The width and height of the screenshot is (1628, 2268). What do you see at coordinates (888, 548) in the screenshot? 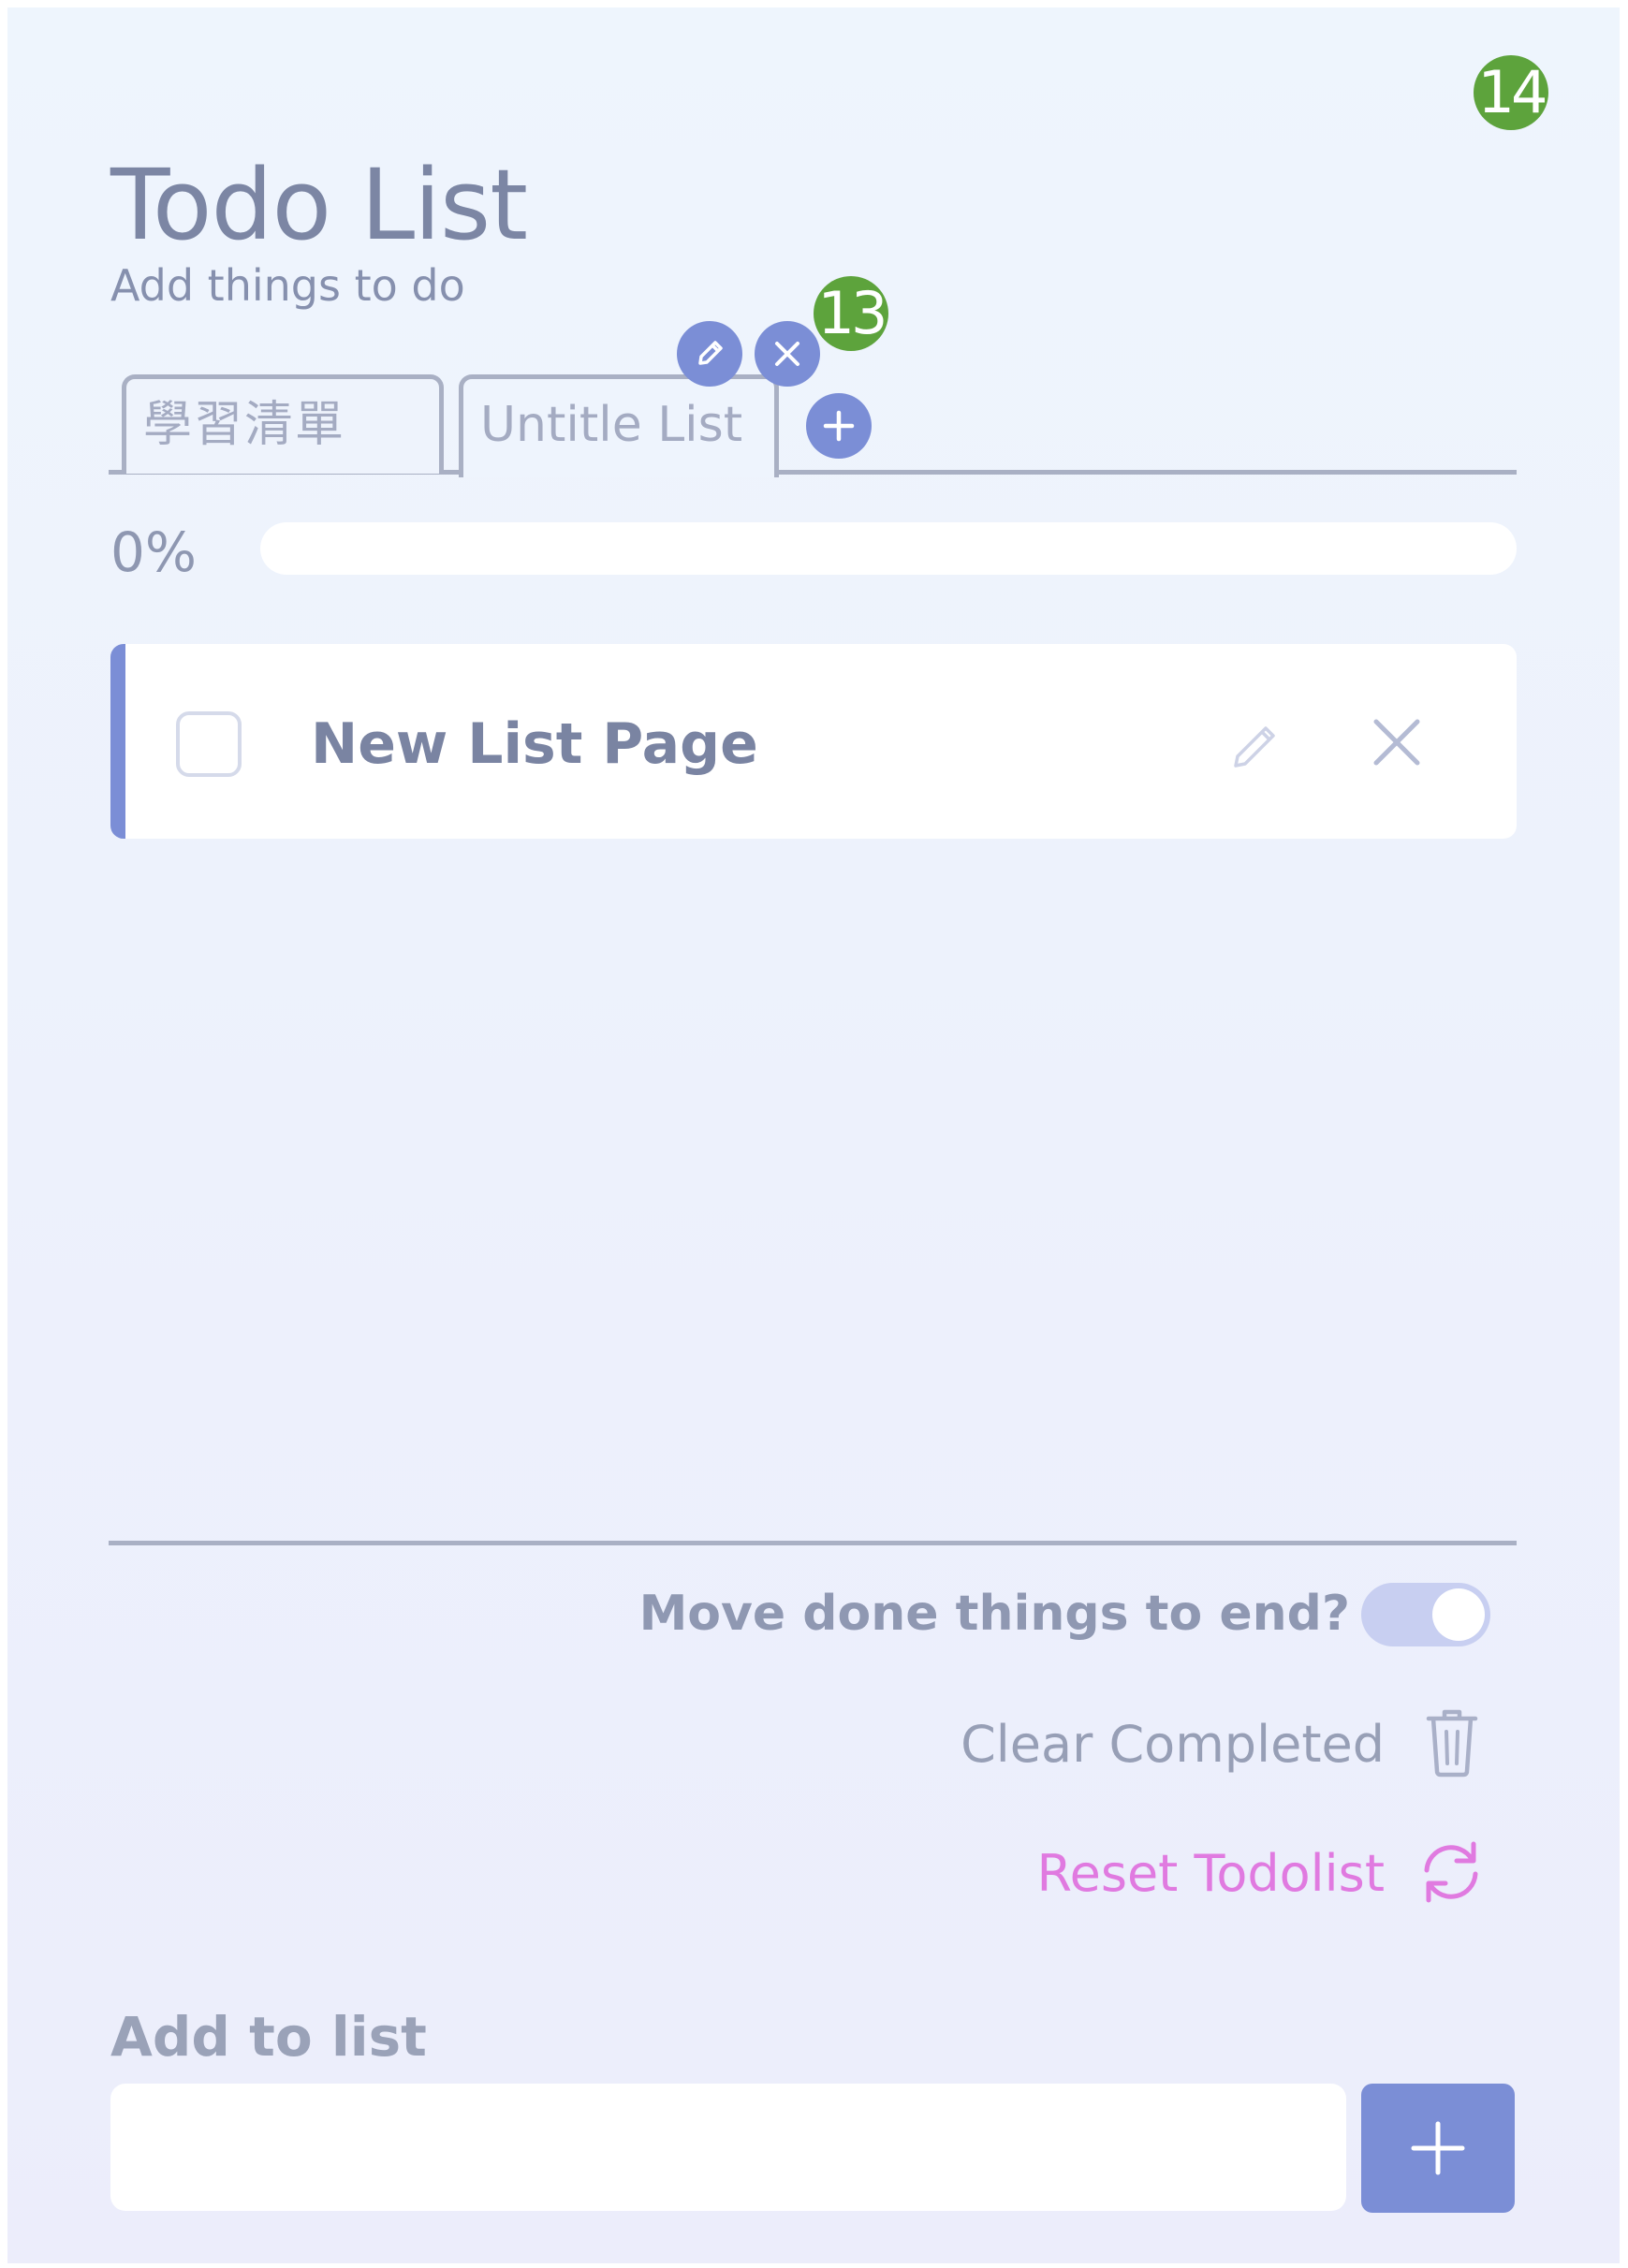
I see `progress-bar` at bounding box center [888, 548].